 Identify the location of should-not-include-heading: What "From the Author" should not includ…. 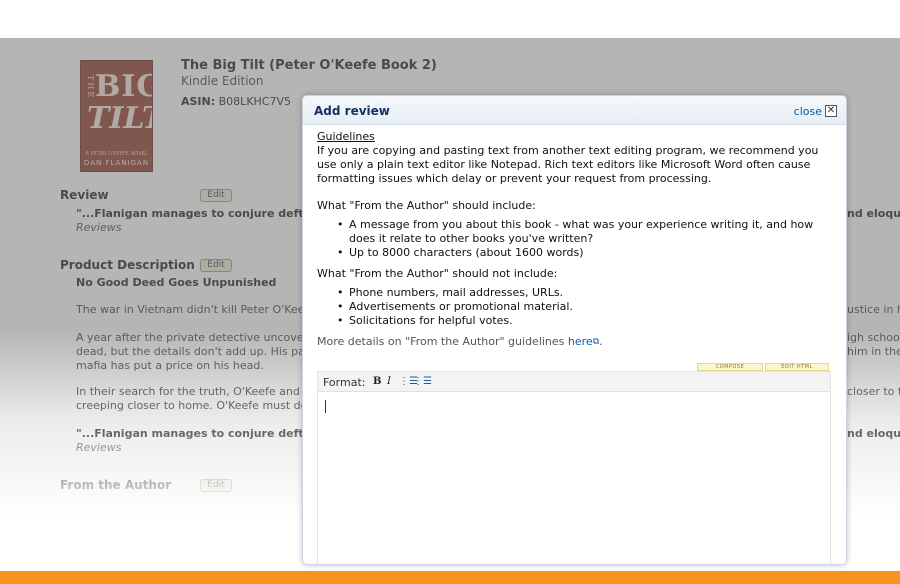
(437, 273).